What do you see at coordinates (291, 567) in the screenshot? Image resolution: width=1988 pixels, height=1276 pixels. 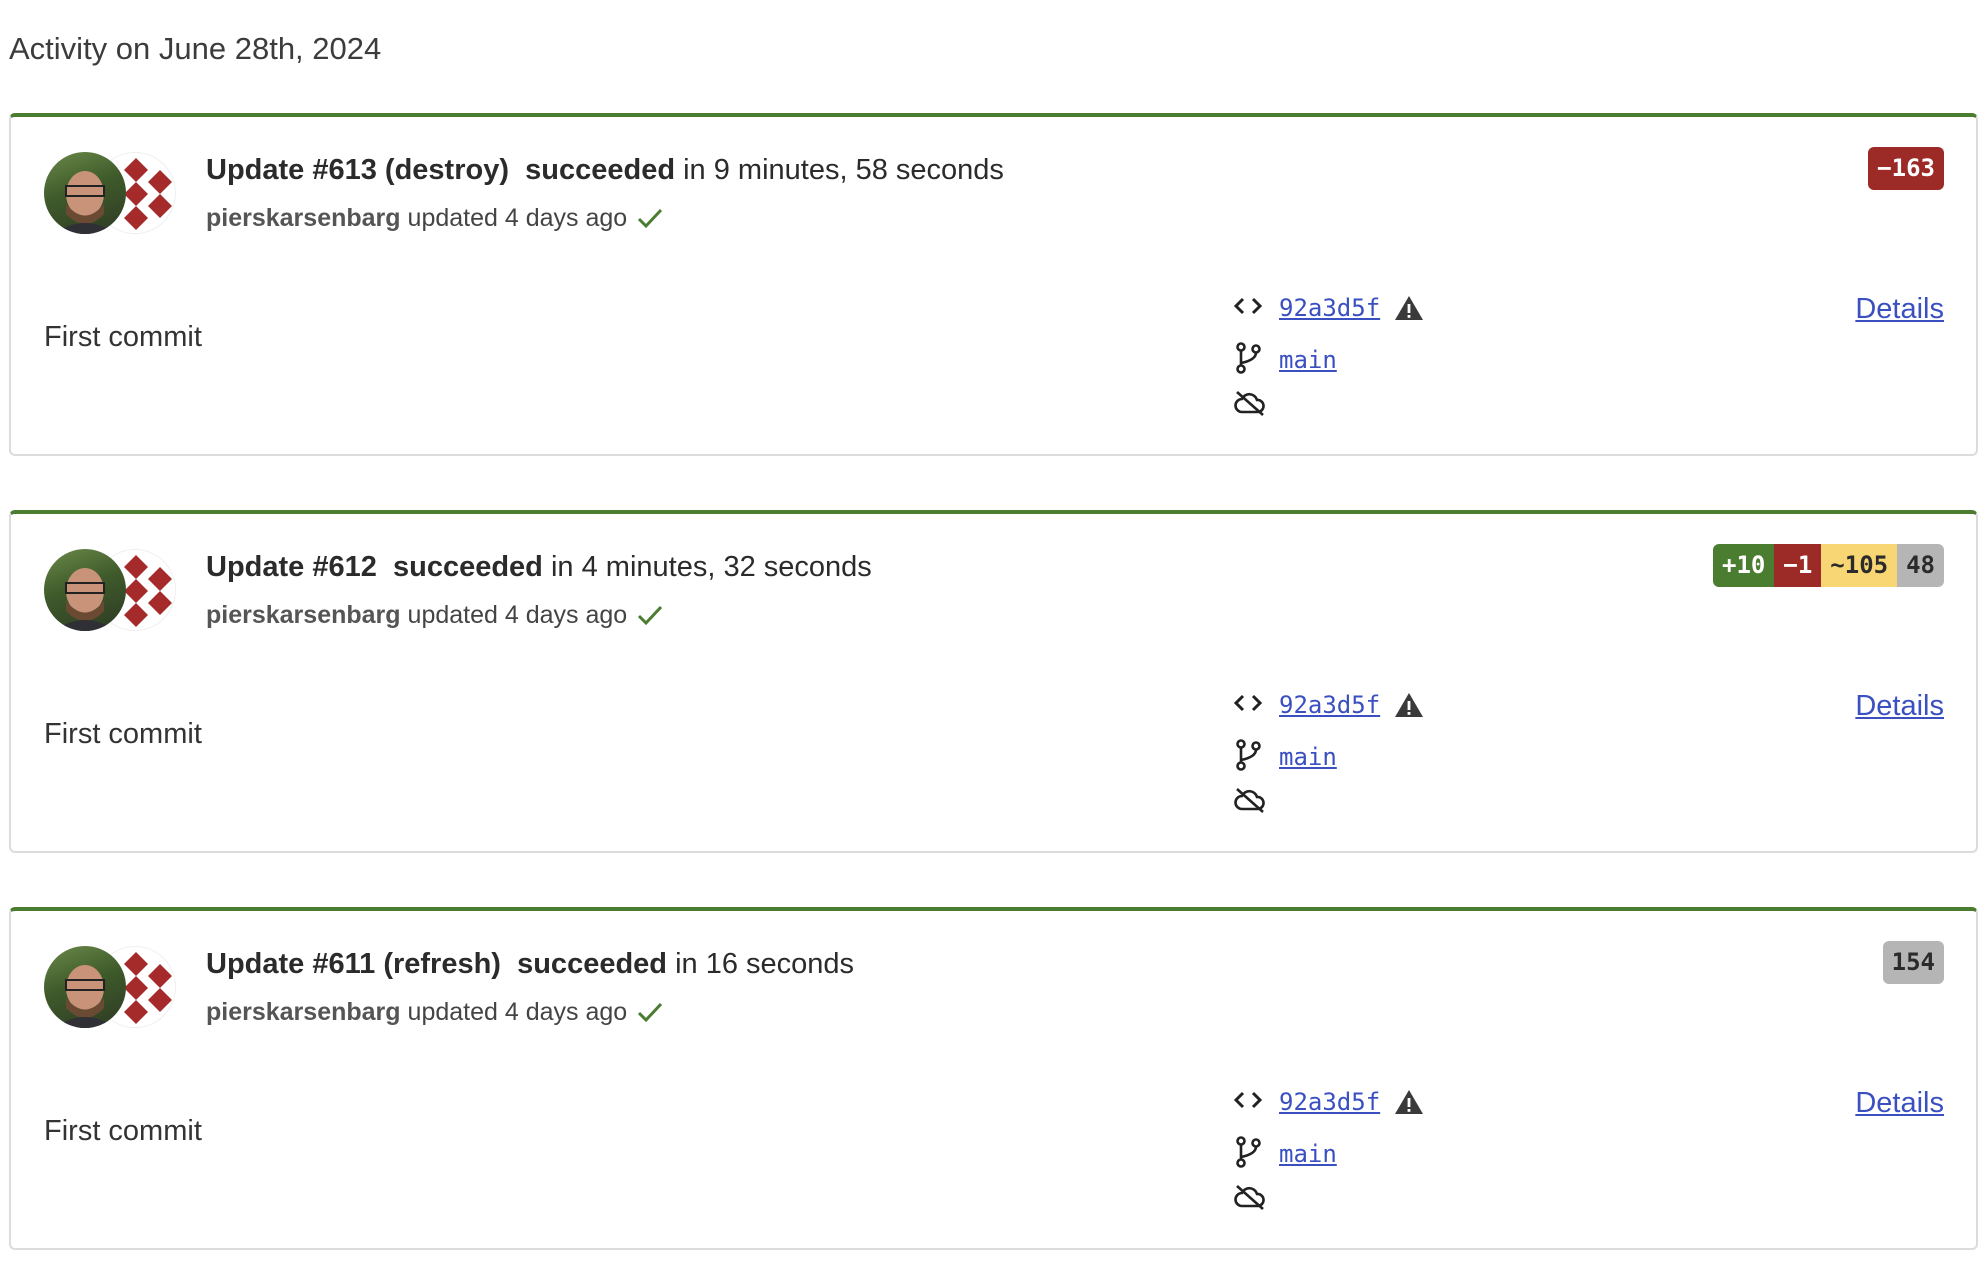 I see `update-title: Update #612` at bounding box center [291, 567].